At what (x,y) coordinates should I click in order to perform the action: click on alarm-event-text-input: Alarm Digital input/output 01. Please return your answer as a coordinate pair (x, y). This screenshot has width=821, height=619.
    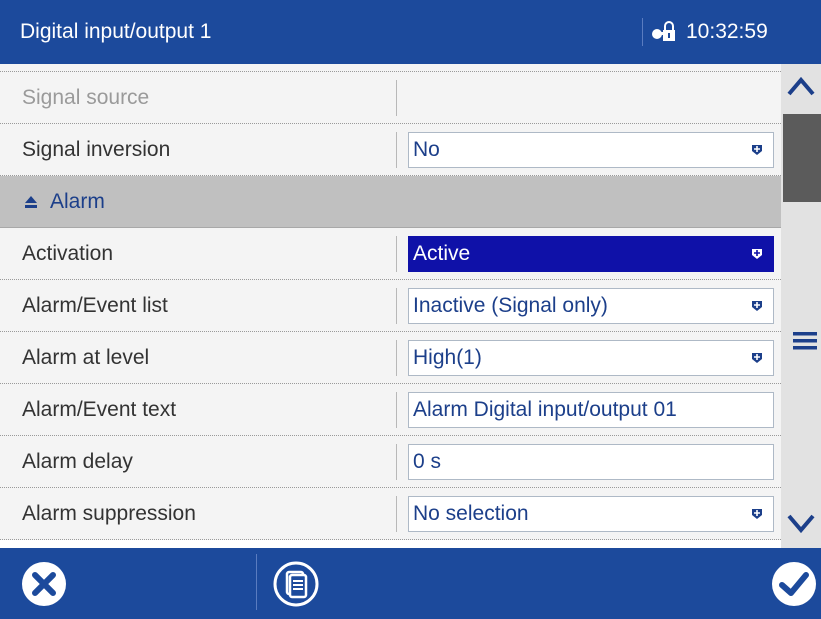
    Looking at the image, I should click on (591, 410).